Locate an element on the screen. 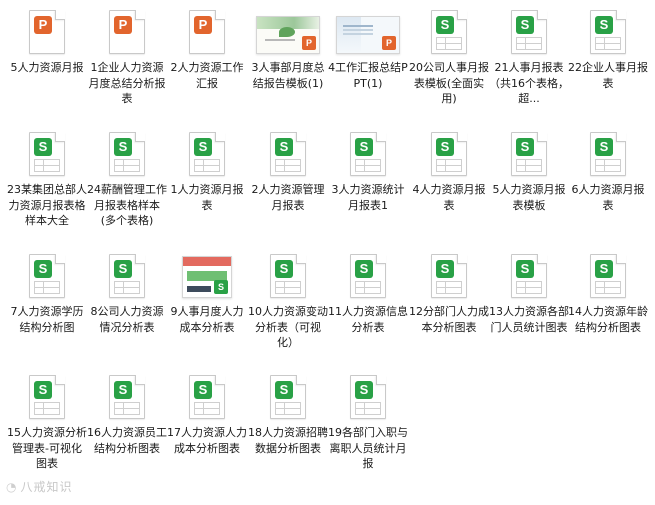 Image resolution: width=655 pixels, height=505 pixels. file-item: S 2人力资源管理月报表 is located at coordinates (288, 171).